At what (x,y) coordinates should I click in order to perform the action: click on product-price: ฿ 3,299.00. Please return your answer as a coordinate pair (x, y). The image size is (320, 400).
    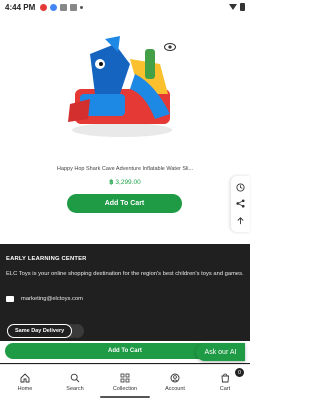
    Looking at the image, I should click on (125, 182).